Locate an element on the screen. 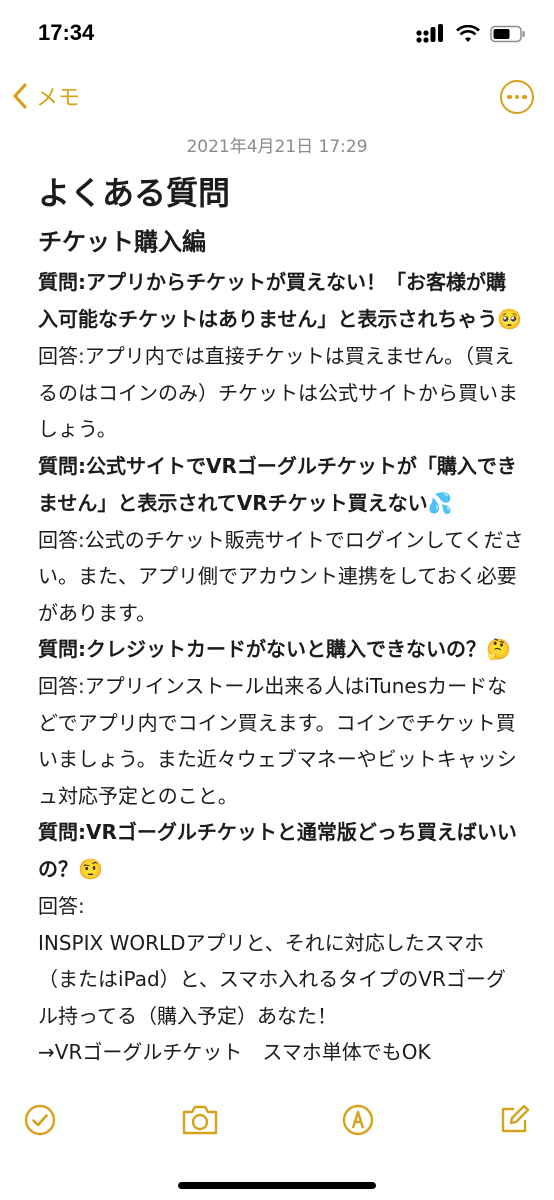  status-bar: 17:34 is located at coordinates (277, 35).